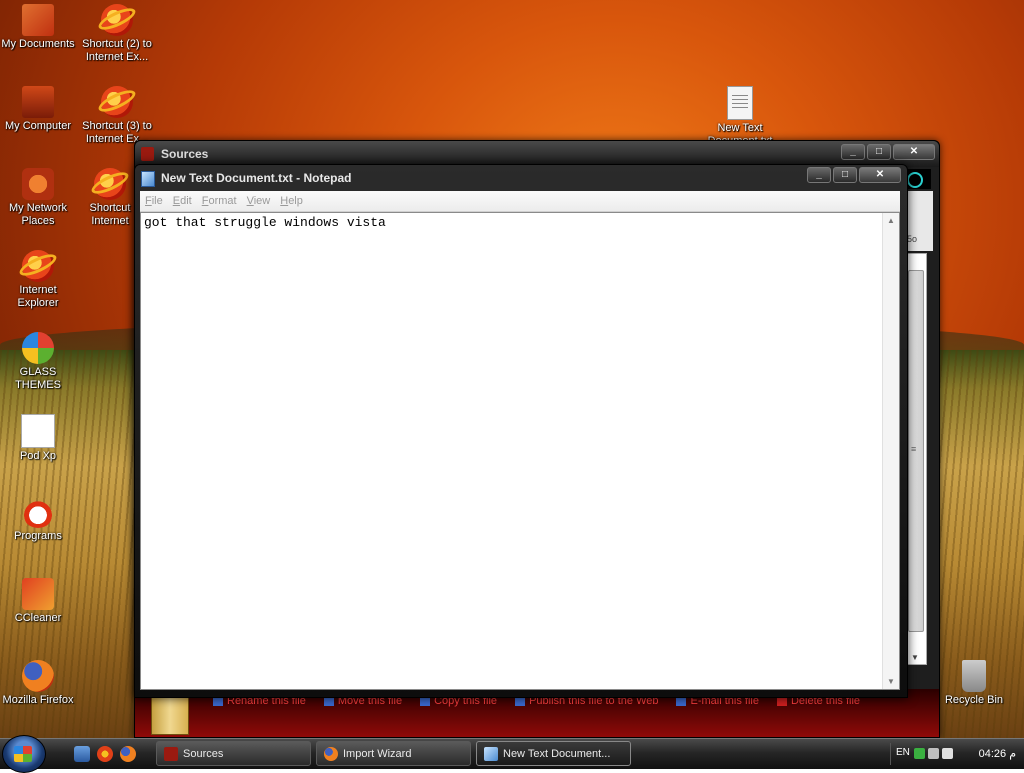  What do you see at coordinates (259, 201) in the screenshot?
I see `menu-view: View` at bounding box center [259, 201].